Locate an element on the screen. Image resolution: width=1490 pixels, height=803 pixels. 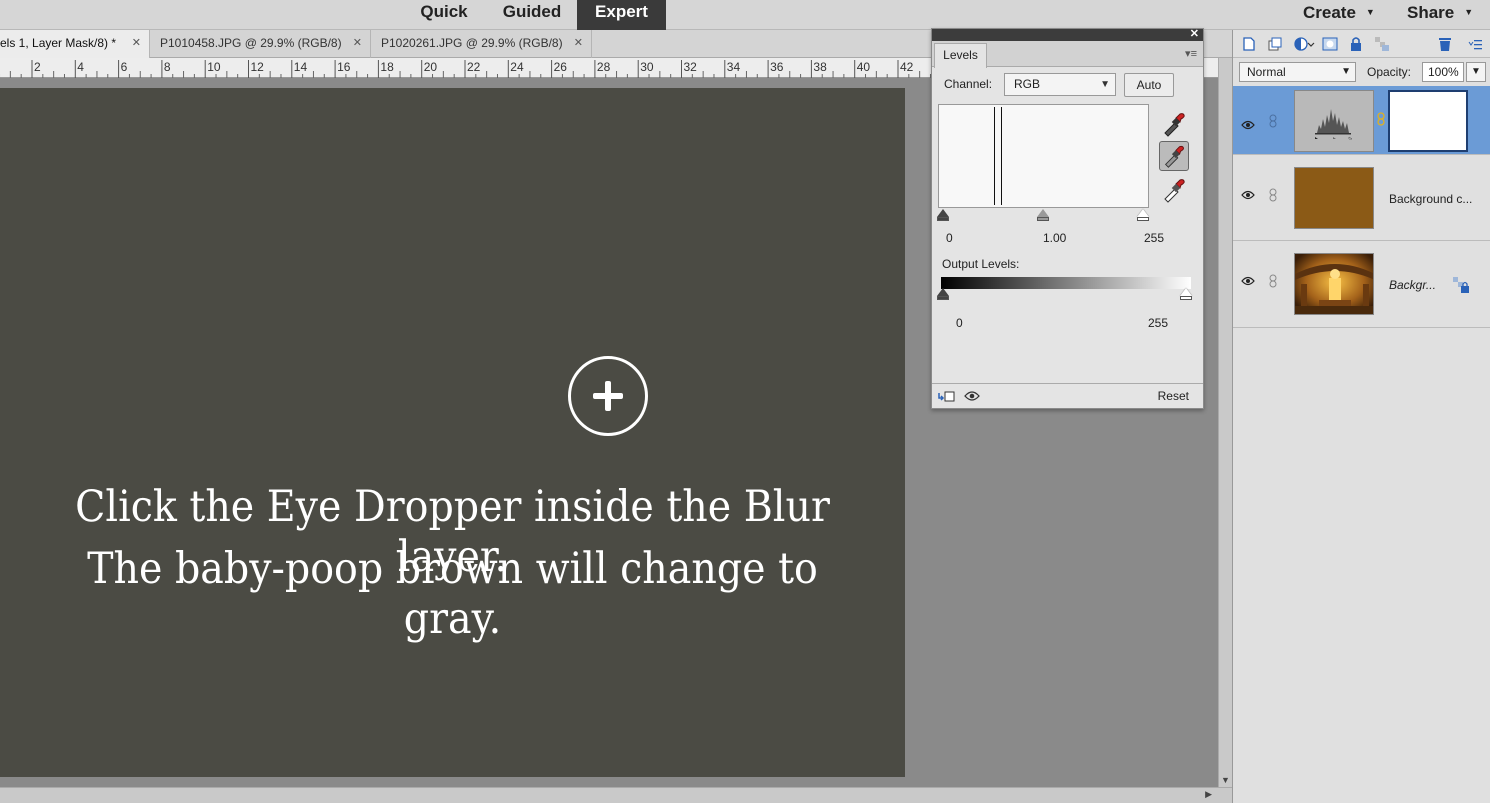
scroll-down-icon: ▼ is located at coordinates (1225, 780).